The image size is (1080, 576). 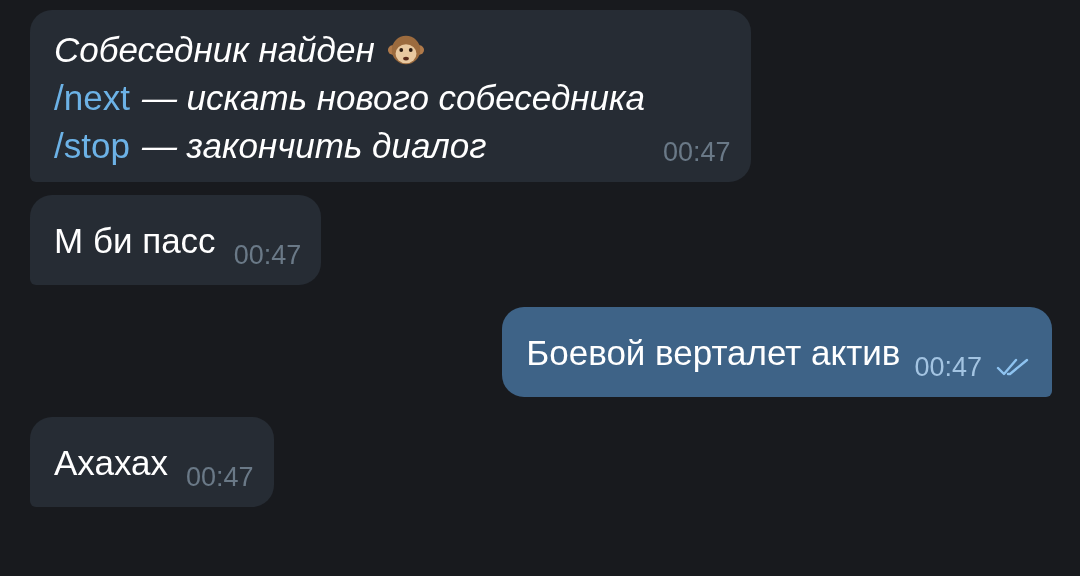 What do you see at coordinates (713, 353) in the screenshot?
I see `message-text: Боевой верталет актив` at bounding box center [713, 353].